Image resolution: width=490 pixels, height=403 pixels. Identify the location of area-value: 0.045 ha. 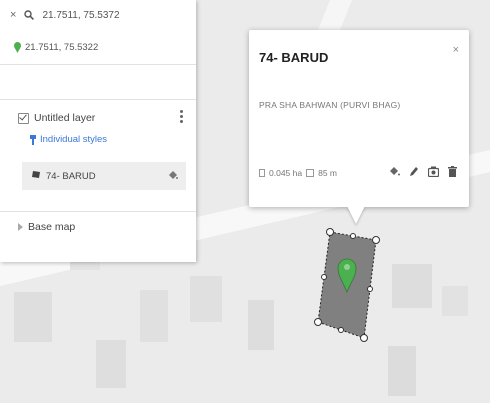
(286, 173).